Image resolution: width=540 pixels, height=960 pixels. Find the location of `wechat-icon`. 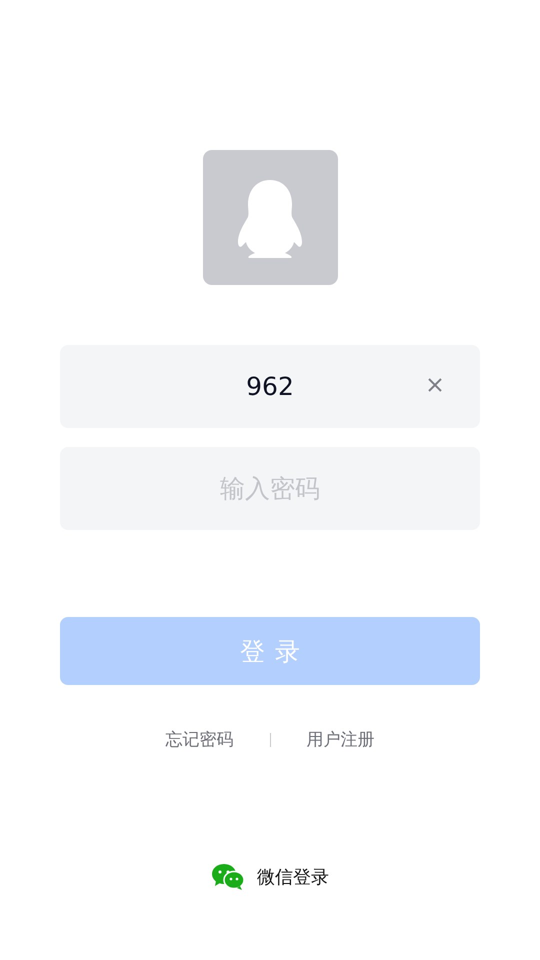

wechat-icon is located at coordinates (228, 877).